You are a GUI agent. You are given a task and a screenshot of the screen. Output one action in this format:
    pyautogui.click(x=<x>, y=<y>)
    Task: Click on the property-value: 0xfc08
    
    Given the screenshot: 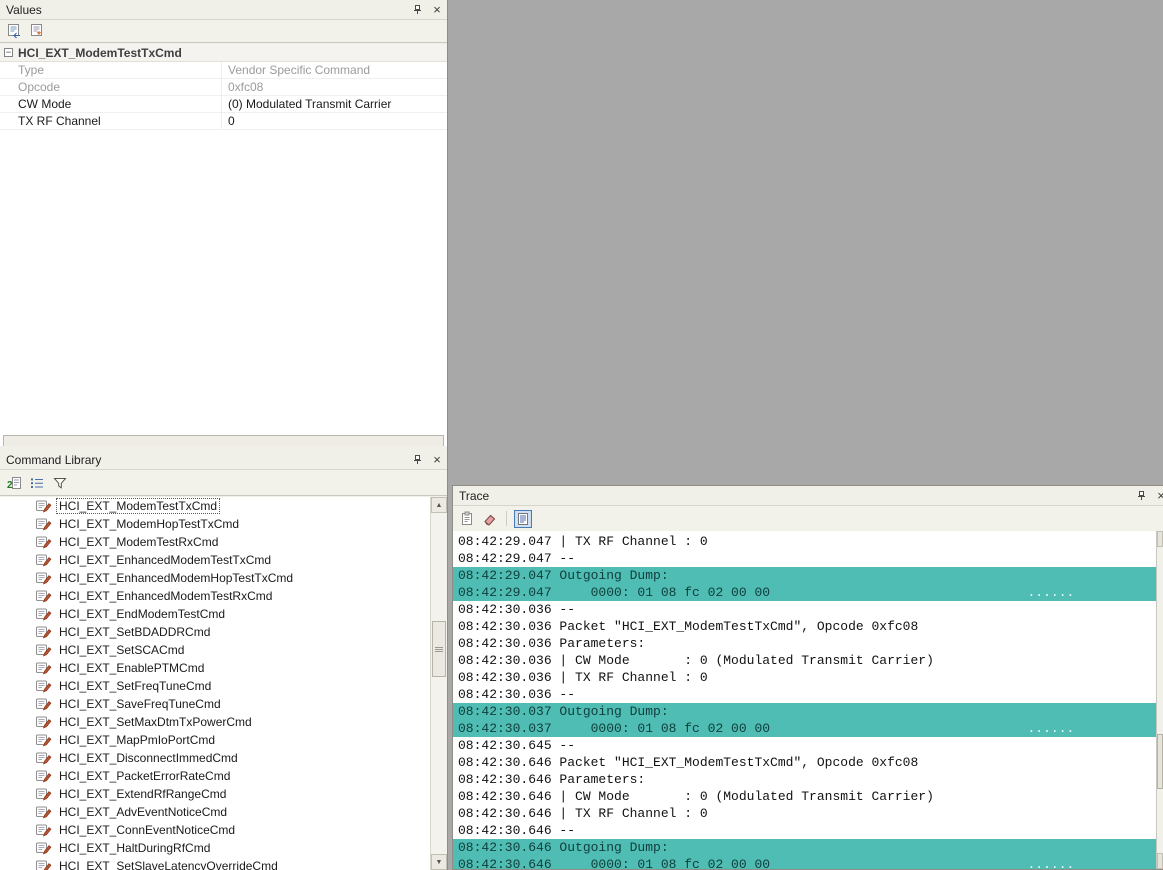 What is the action you would take?
    pyautogui.click(x=334, y=87)
    